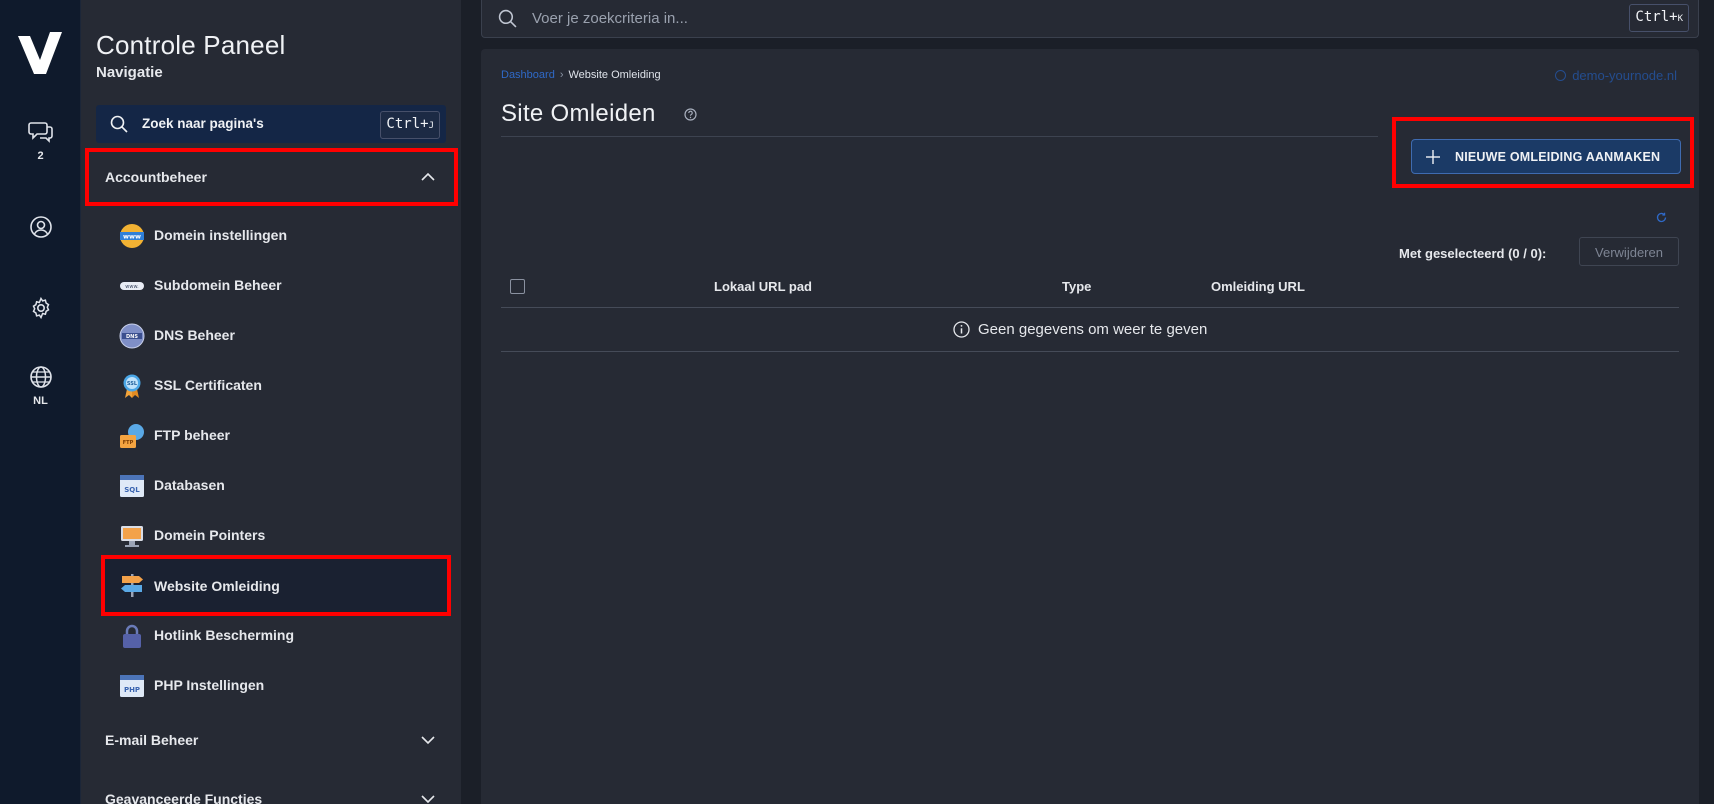 The image size is (1714, 804). Describe the element at coordinates (1661, 217) in the screenshot. I see `refresh-icon` at that location.